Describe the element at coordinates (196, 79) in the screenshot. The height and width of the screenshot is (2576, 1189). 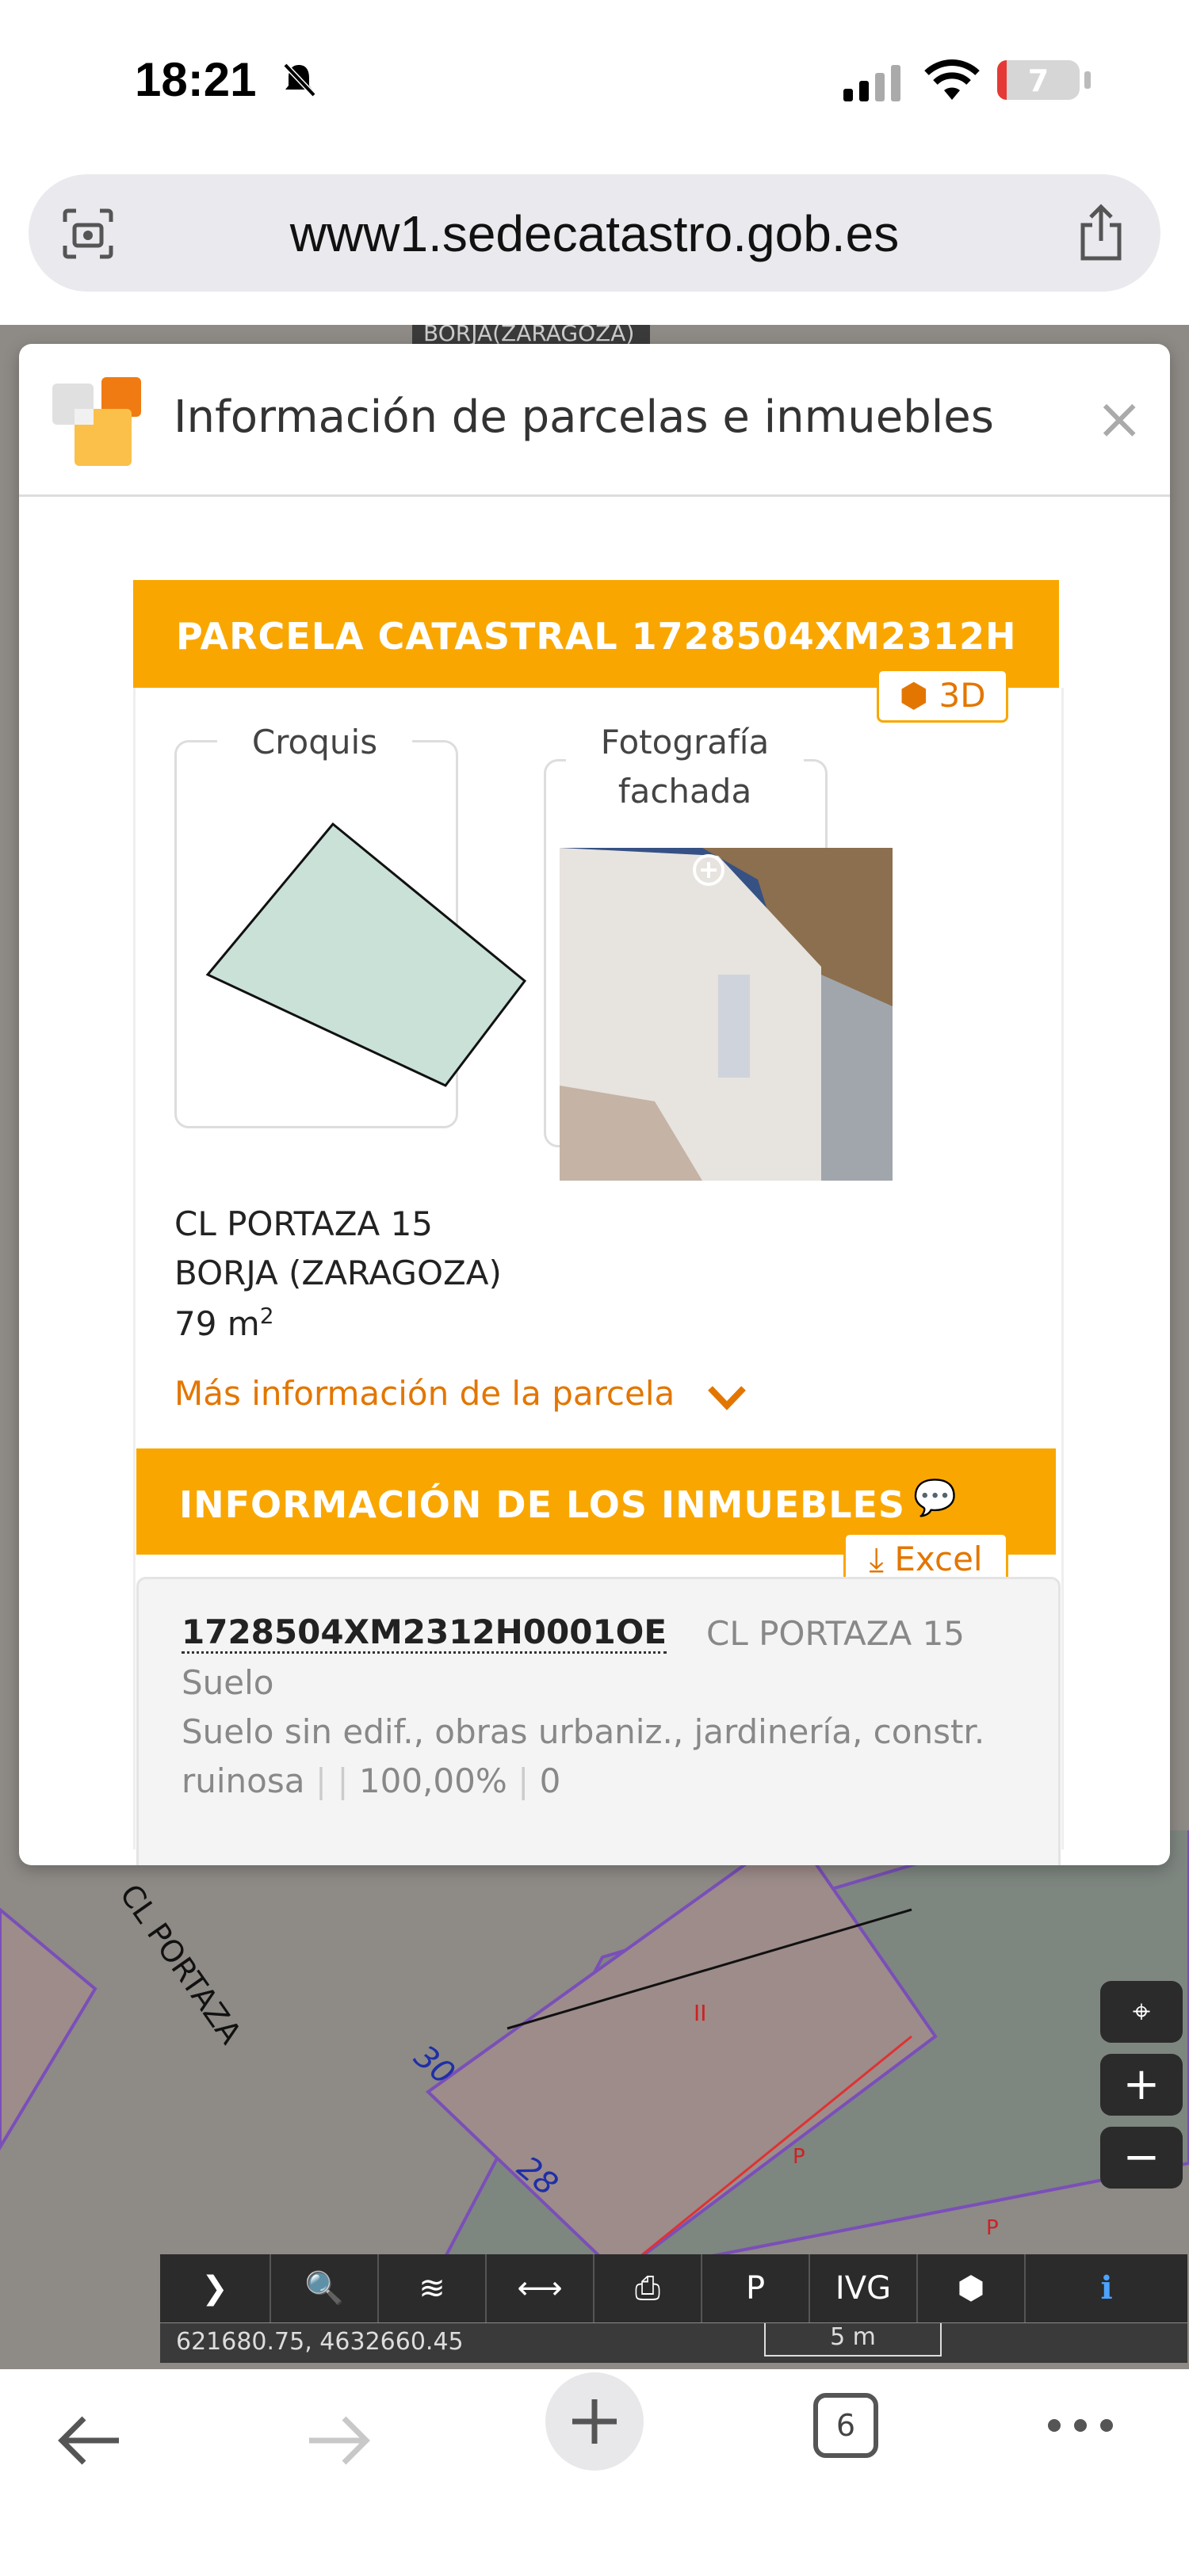
I see `status-time: 18:21` at that location.